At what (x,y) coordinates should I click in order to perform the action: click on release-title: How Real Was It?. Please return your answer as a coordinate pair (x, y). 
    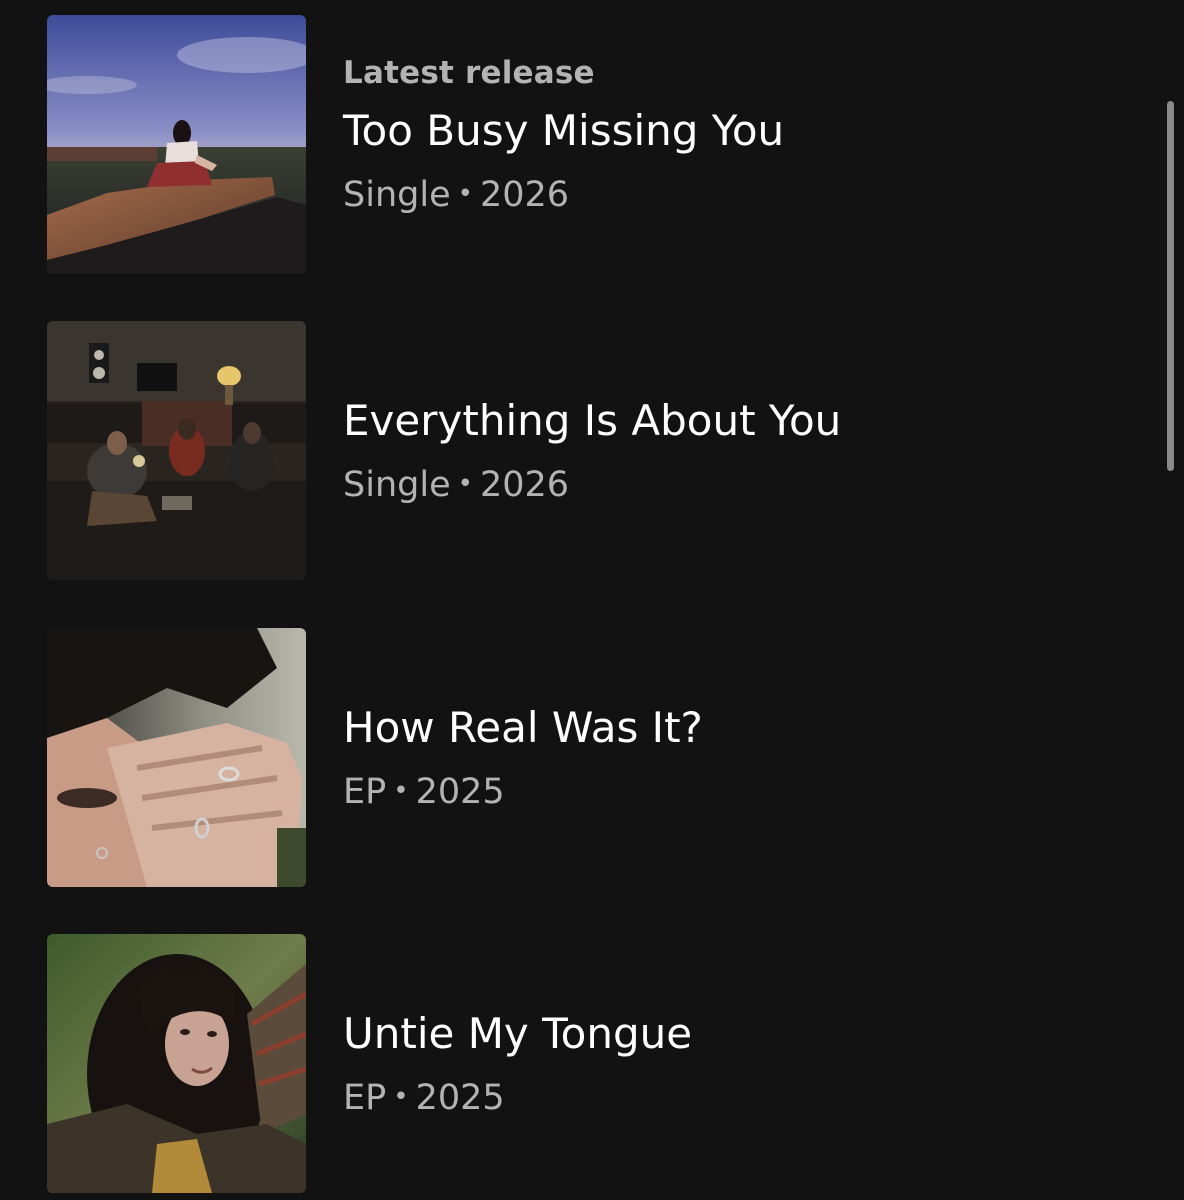
    Looking at the image, I should click on (733, 728).